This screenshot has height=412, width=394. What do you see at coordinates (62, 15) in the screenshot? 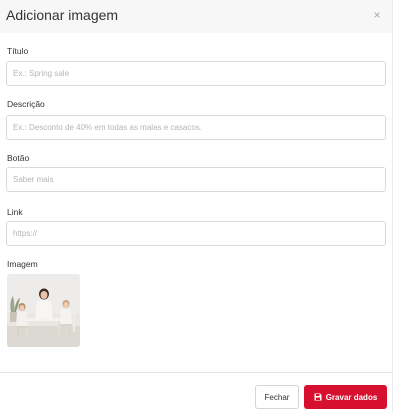
I see `modal-title: Adicionar imagem` at bounding box center [62, 15].